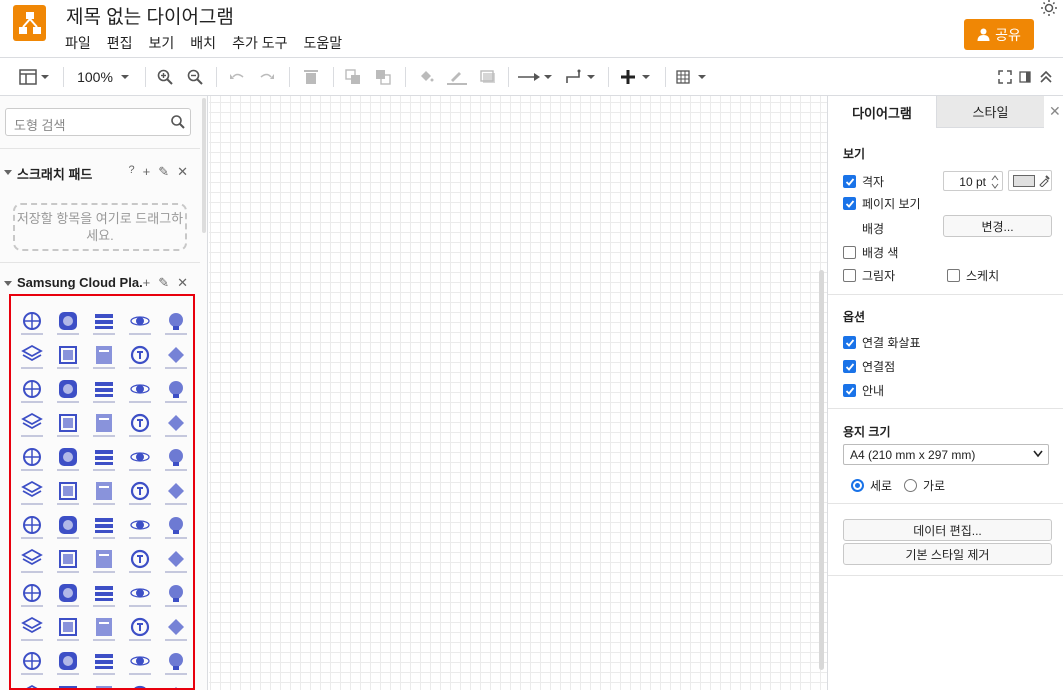 Image resolution: width=1063 pixels, height=690 pixels. What do you see at coordinates (1025, 77) in the screenshot?
I see `format-panel-icon` at bounding box center [1025, 77].